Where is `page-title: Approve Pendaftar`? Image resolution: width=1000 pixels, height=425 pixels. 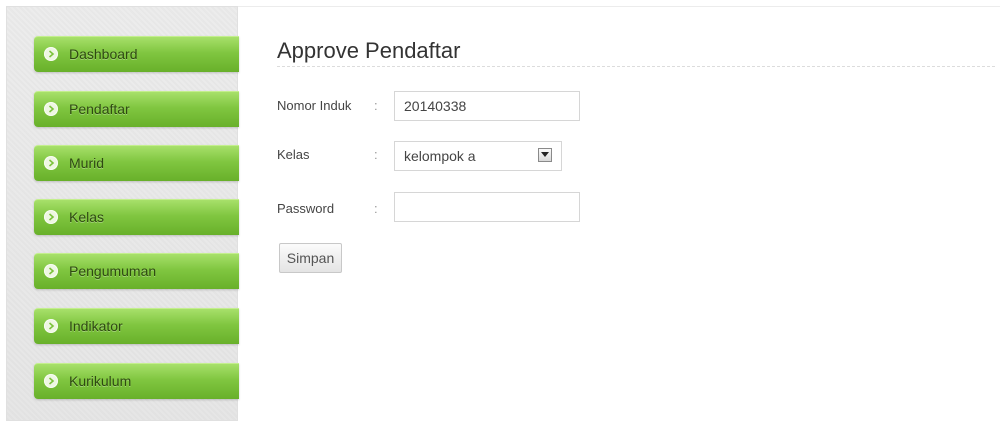 page-title: Approve Pendaftar is located at coordinates (369, 50).